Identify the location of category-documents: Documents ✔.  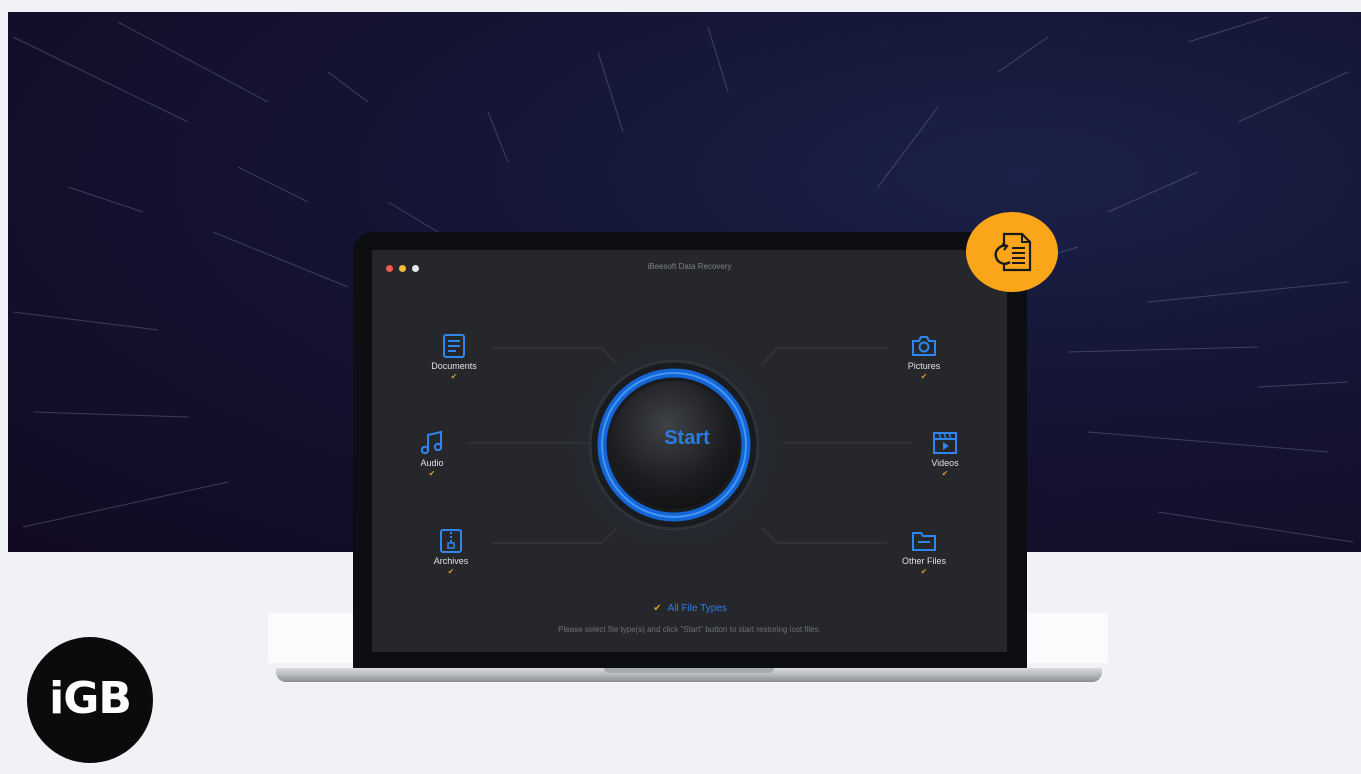
(454, 357).